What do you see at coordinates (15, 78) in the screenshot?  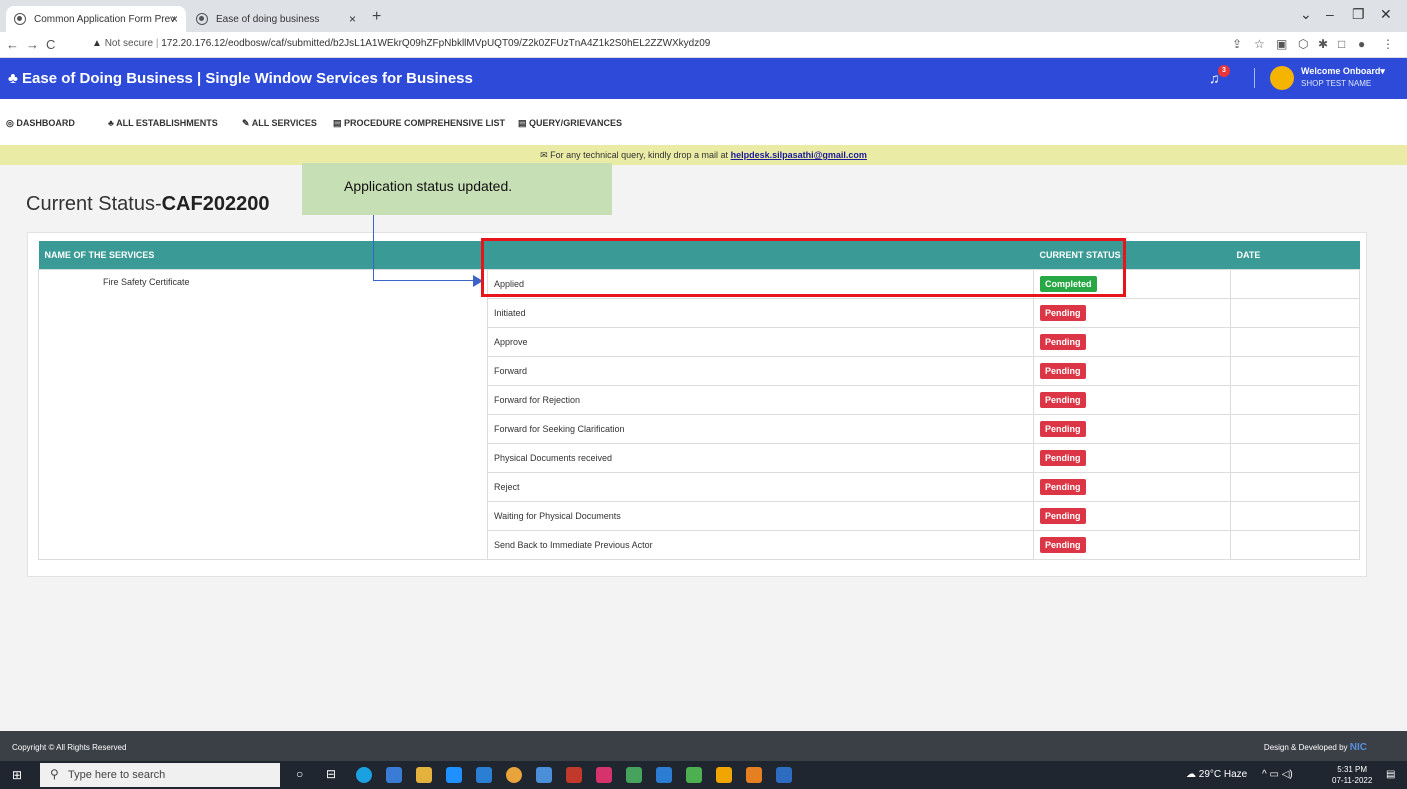 I see `sitemap-icon: ♣` at bounding box center [15, 78].